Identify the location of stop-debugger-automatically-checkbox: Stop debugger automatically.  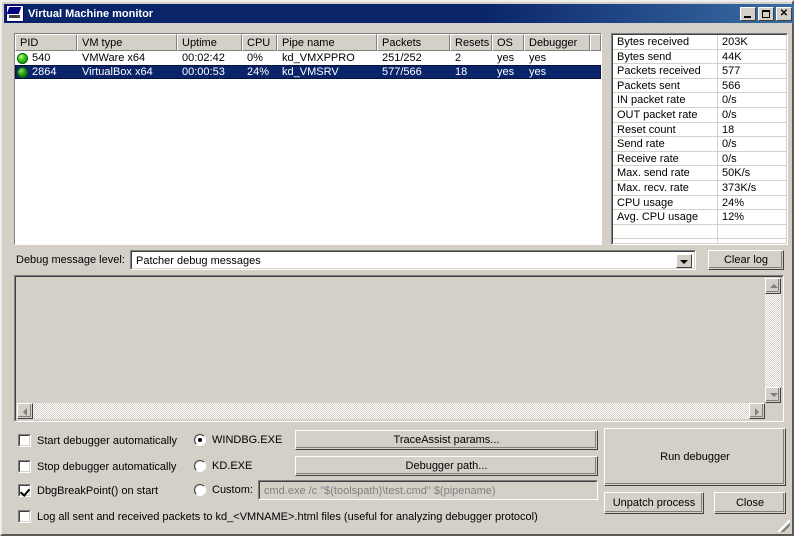
(97, 466).